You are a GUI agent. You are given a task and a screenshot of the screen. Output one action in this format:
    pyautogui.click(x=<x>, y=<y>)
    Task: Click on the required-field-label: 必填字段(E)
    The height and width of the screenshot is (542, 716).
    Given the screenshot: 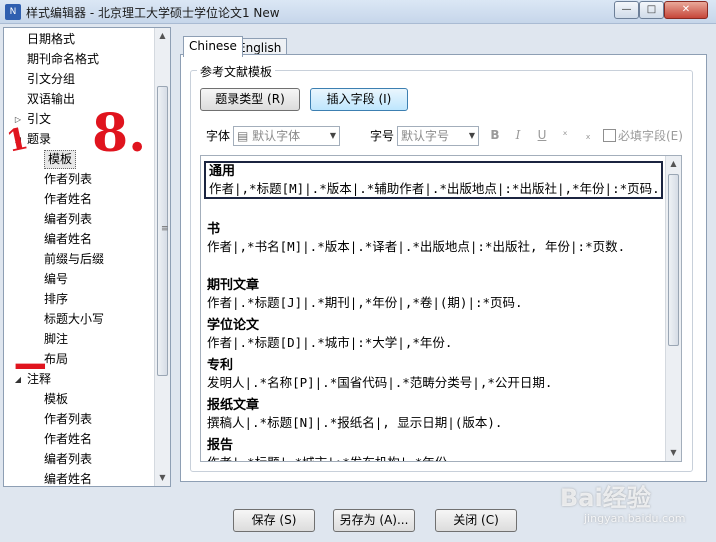 What is the action you would take?
    pyautogui.click(x=650, y=136)
    